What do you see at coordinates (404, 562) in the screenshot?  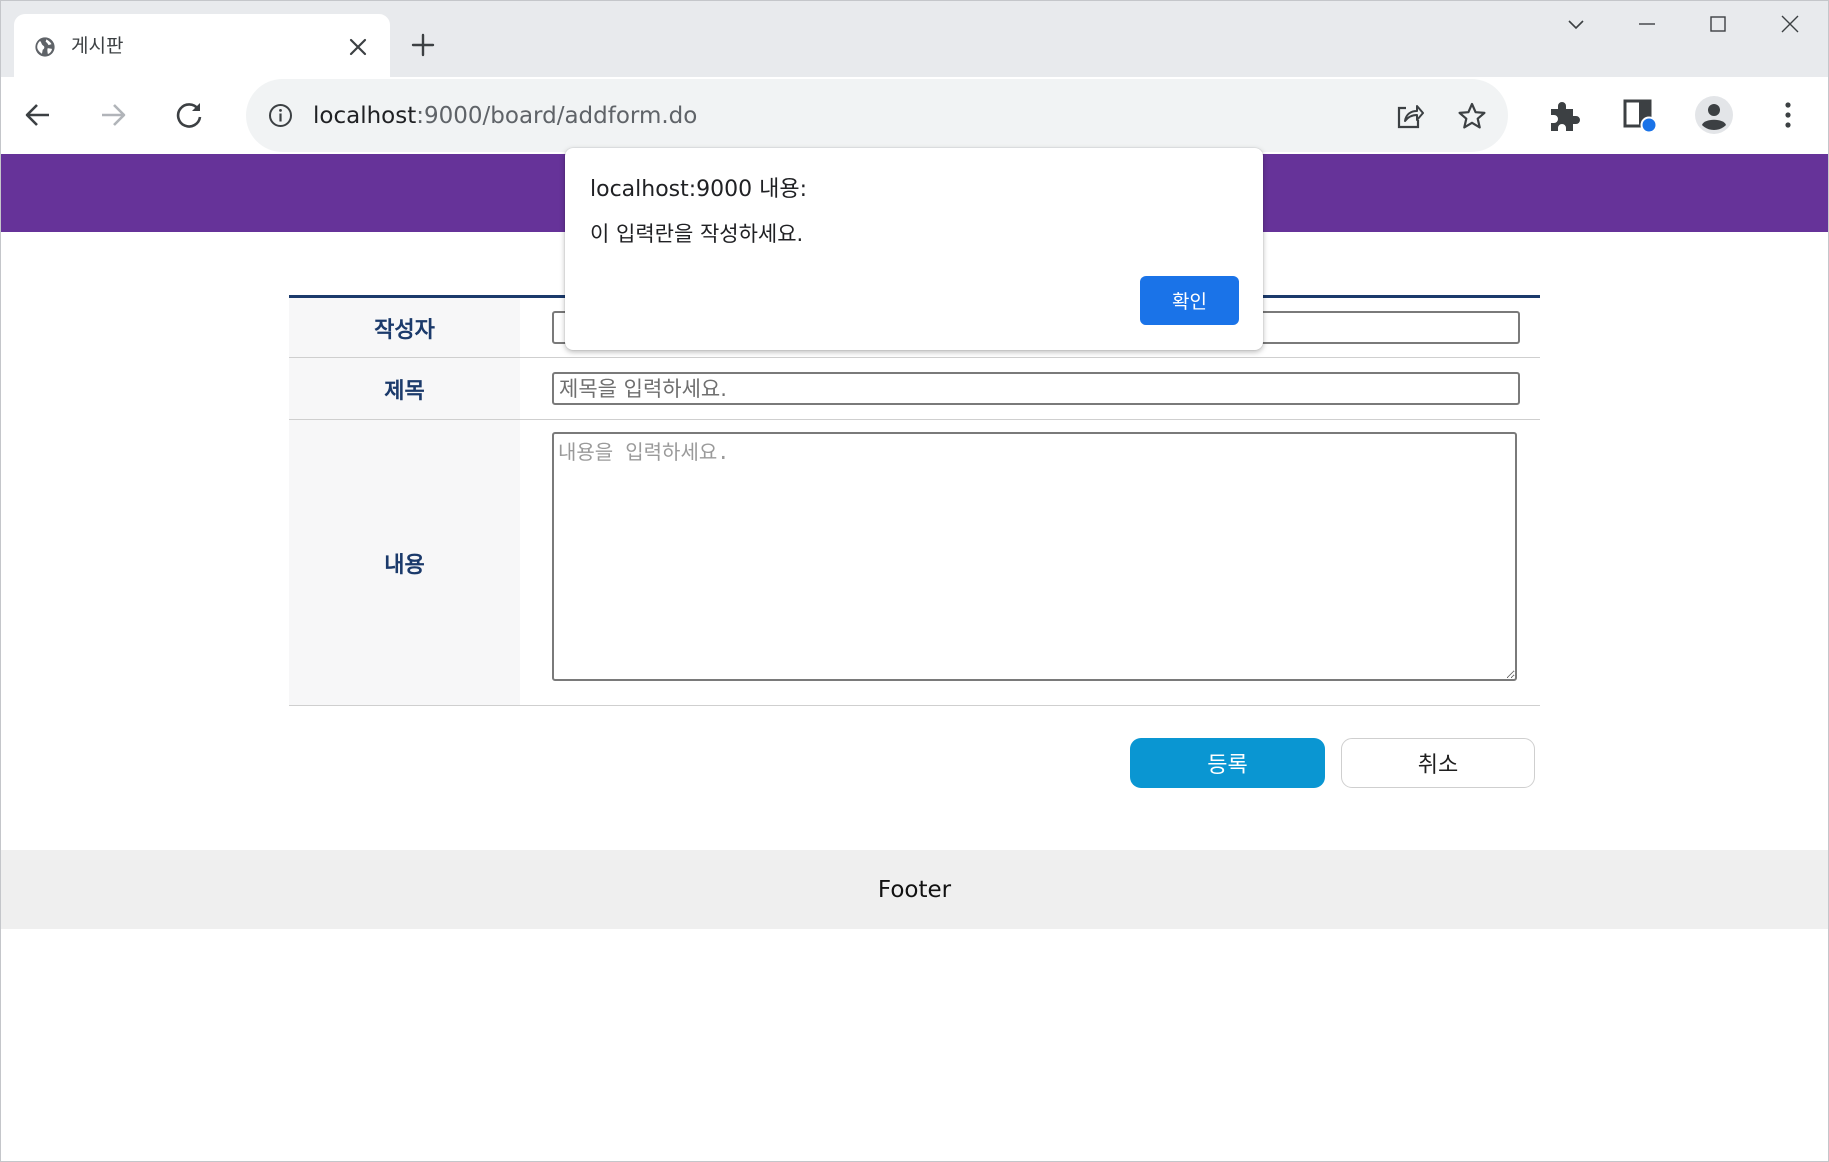 I see `content-label: 내용` at bounding box center [404, 562].